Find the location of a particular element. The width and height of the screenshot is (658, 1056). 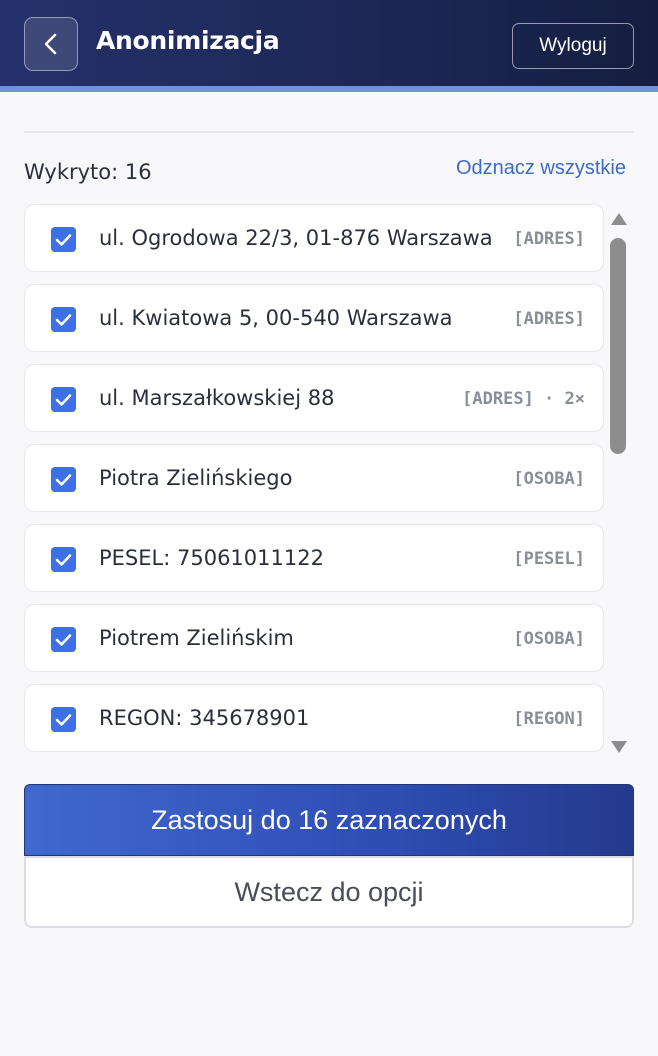

triangle-up-icon is located at coordinates (619, 219).